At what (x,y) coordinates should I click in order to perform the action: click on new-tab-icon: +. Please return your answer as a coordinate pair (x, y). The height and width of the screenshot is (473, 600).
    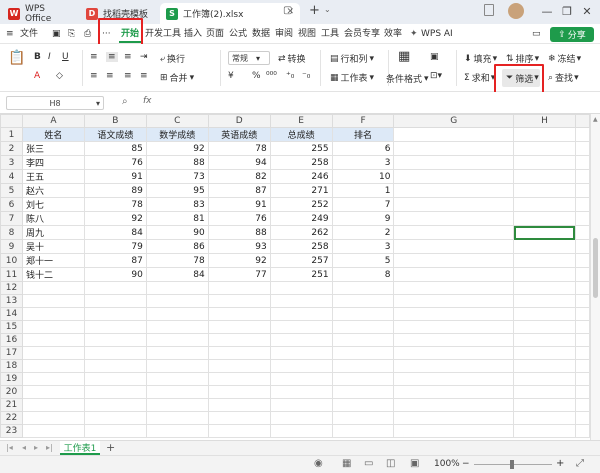
    Looking at the image, I should click on (314, 10).